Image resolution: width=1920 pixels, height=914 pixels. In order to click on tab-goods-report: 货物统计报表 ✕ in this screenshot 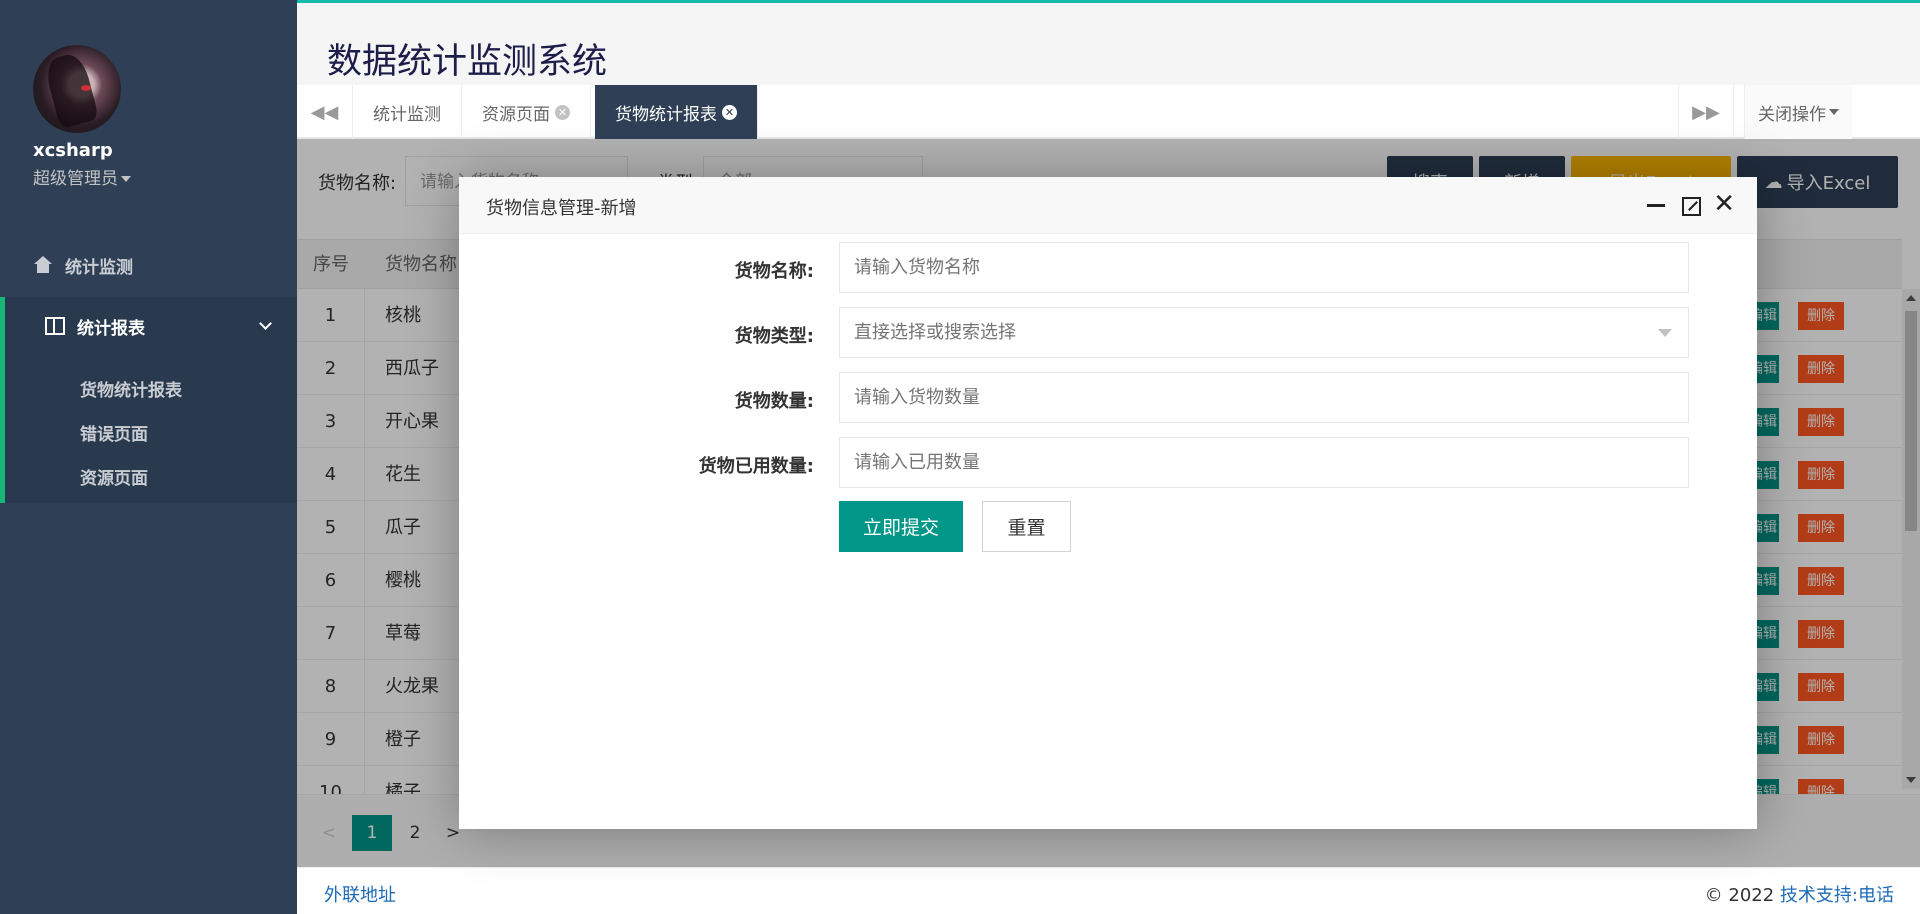, I will do `click(676, 112)`.